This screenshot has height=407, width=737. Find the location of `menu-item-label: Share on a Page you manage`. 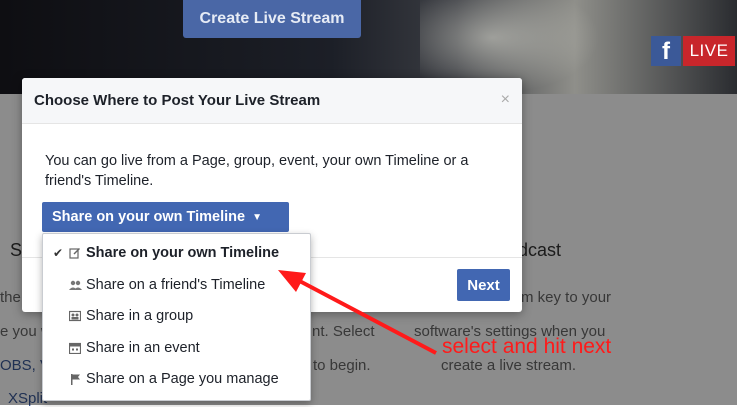

menu-item-label: Share on a Page you manage is located at coordinates (182, 379).